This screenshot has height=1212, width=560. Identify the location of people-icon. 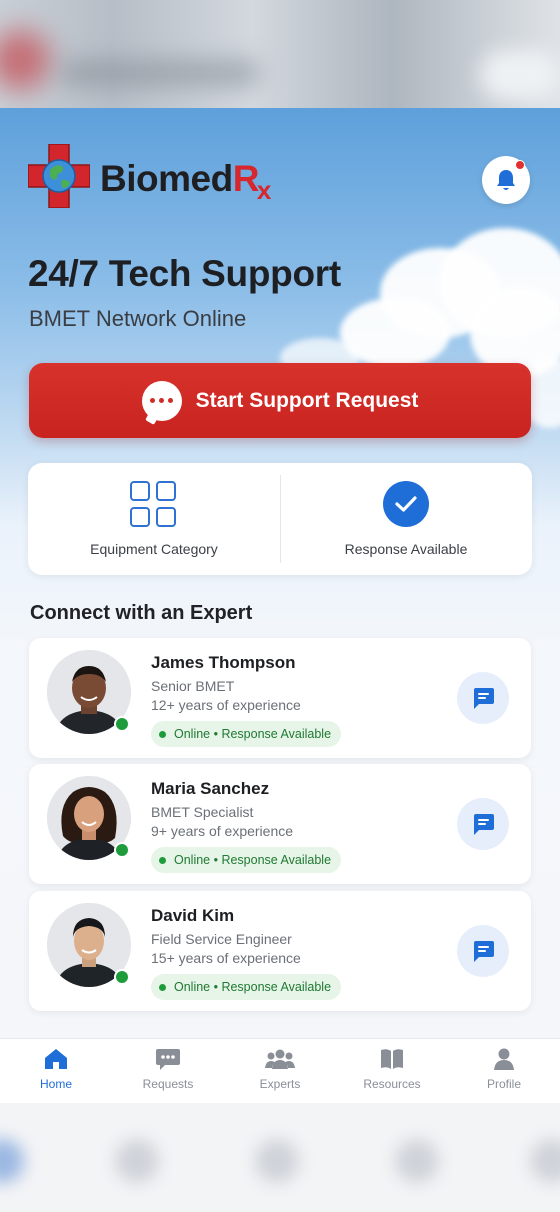
(280, 1059).